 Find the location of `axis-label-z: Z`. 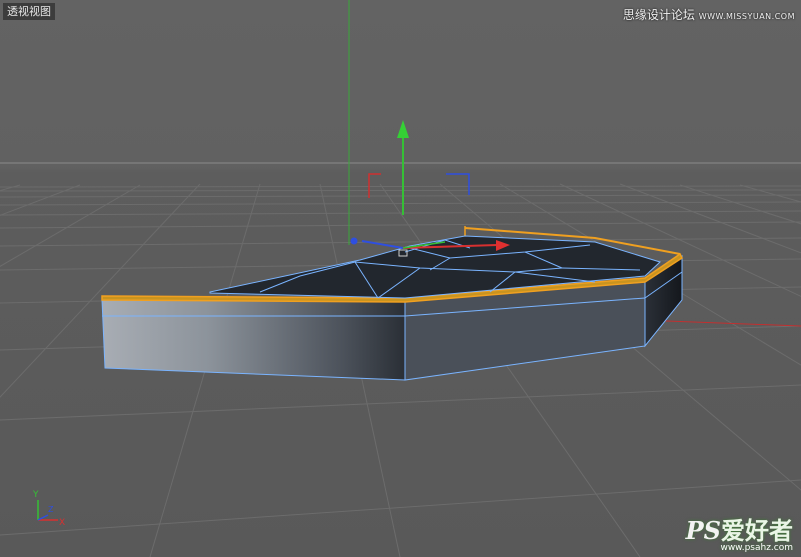

axis-label-z: Z is located at coordinates (51, 509).